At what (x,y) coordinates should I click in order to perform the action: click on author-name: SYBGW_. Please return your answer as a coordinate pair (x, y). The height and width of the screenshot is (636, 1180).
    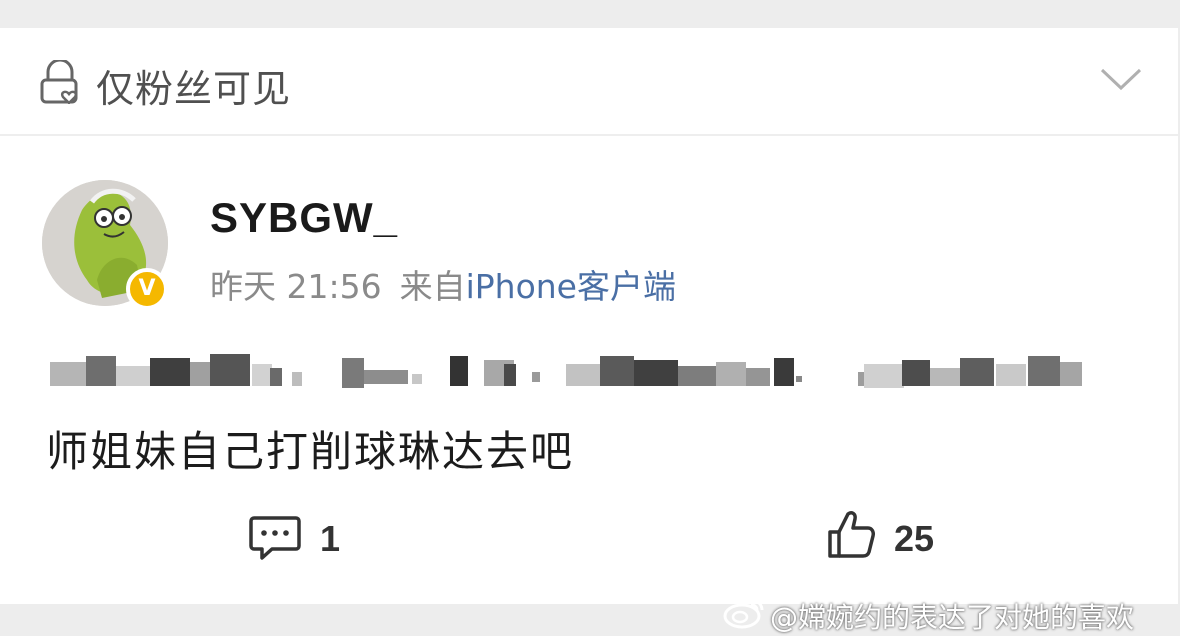
    Looking at the image, I should click on (304, 218).